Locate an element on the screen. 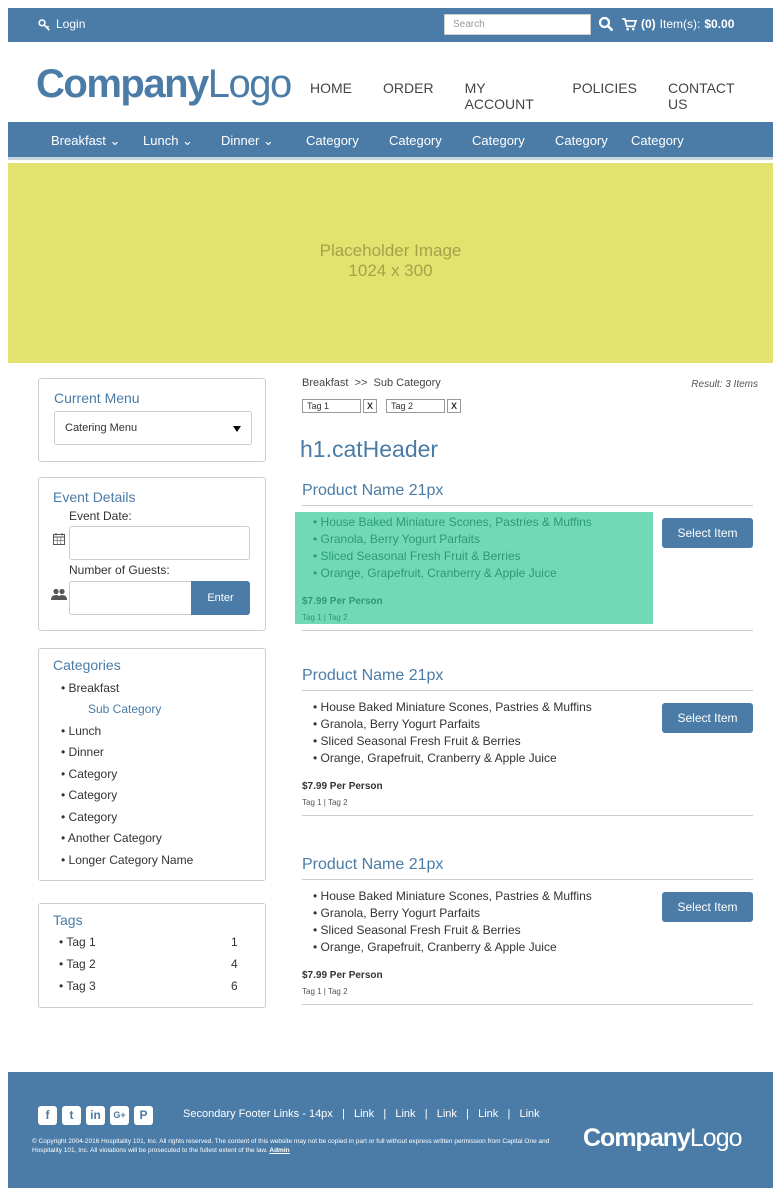  users-icon is located at coordinates (59, 594).